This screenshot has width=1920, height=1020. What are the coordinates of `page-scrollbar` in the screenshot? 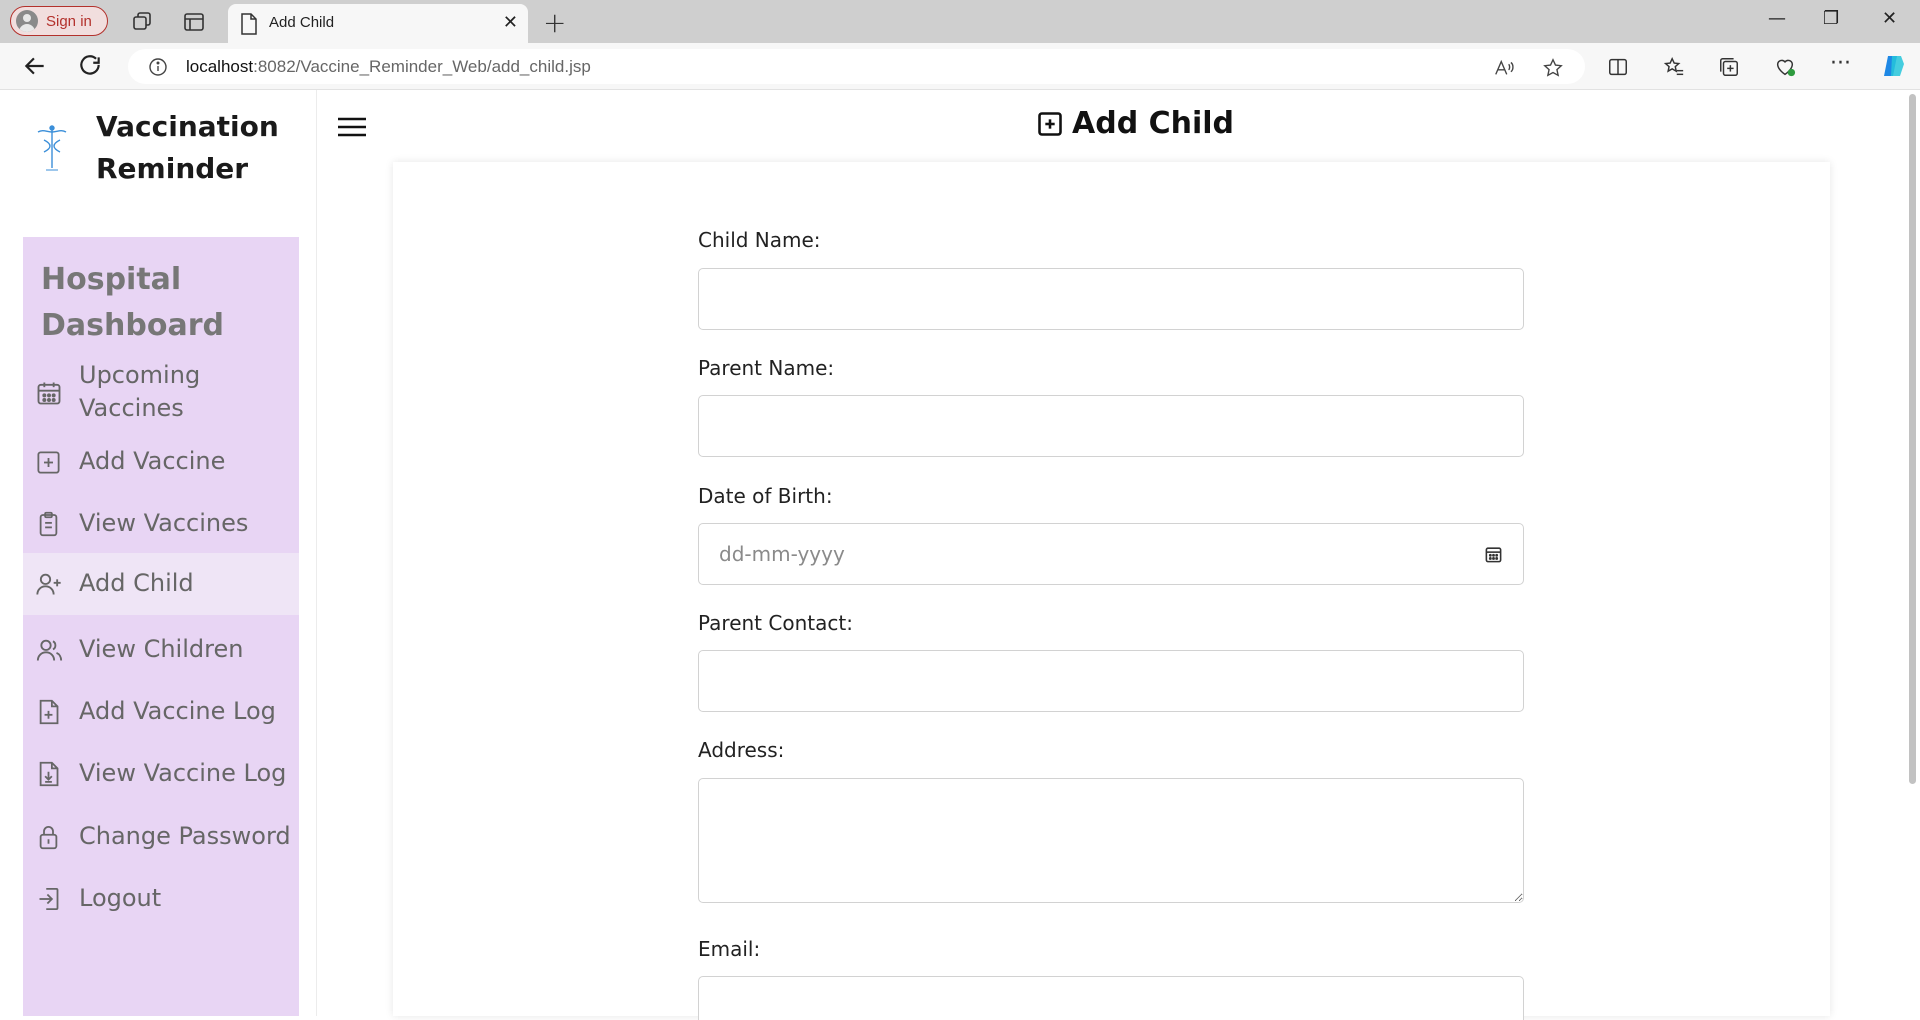 It's located at (1912, 553).